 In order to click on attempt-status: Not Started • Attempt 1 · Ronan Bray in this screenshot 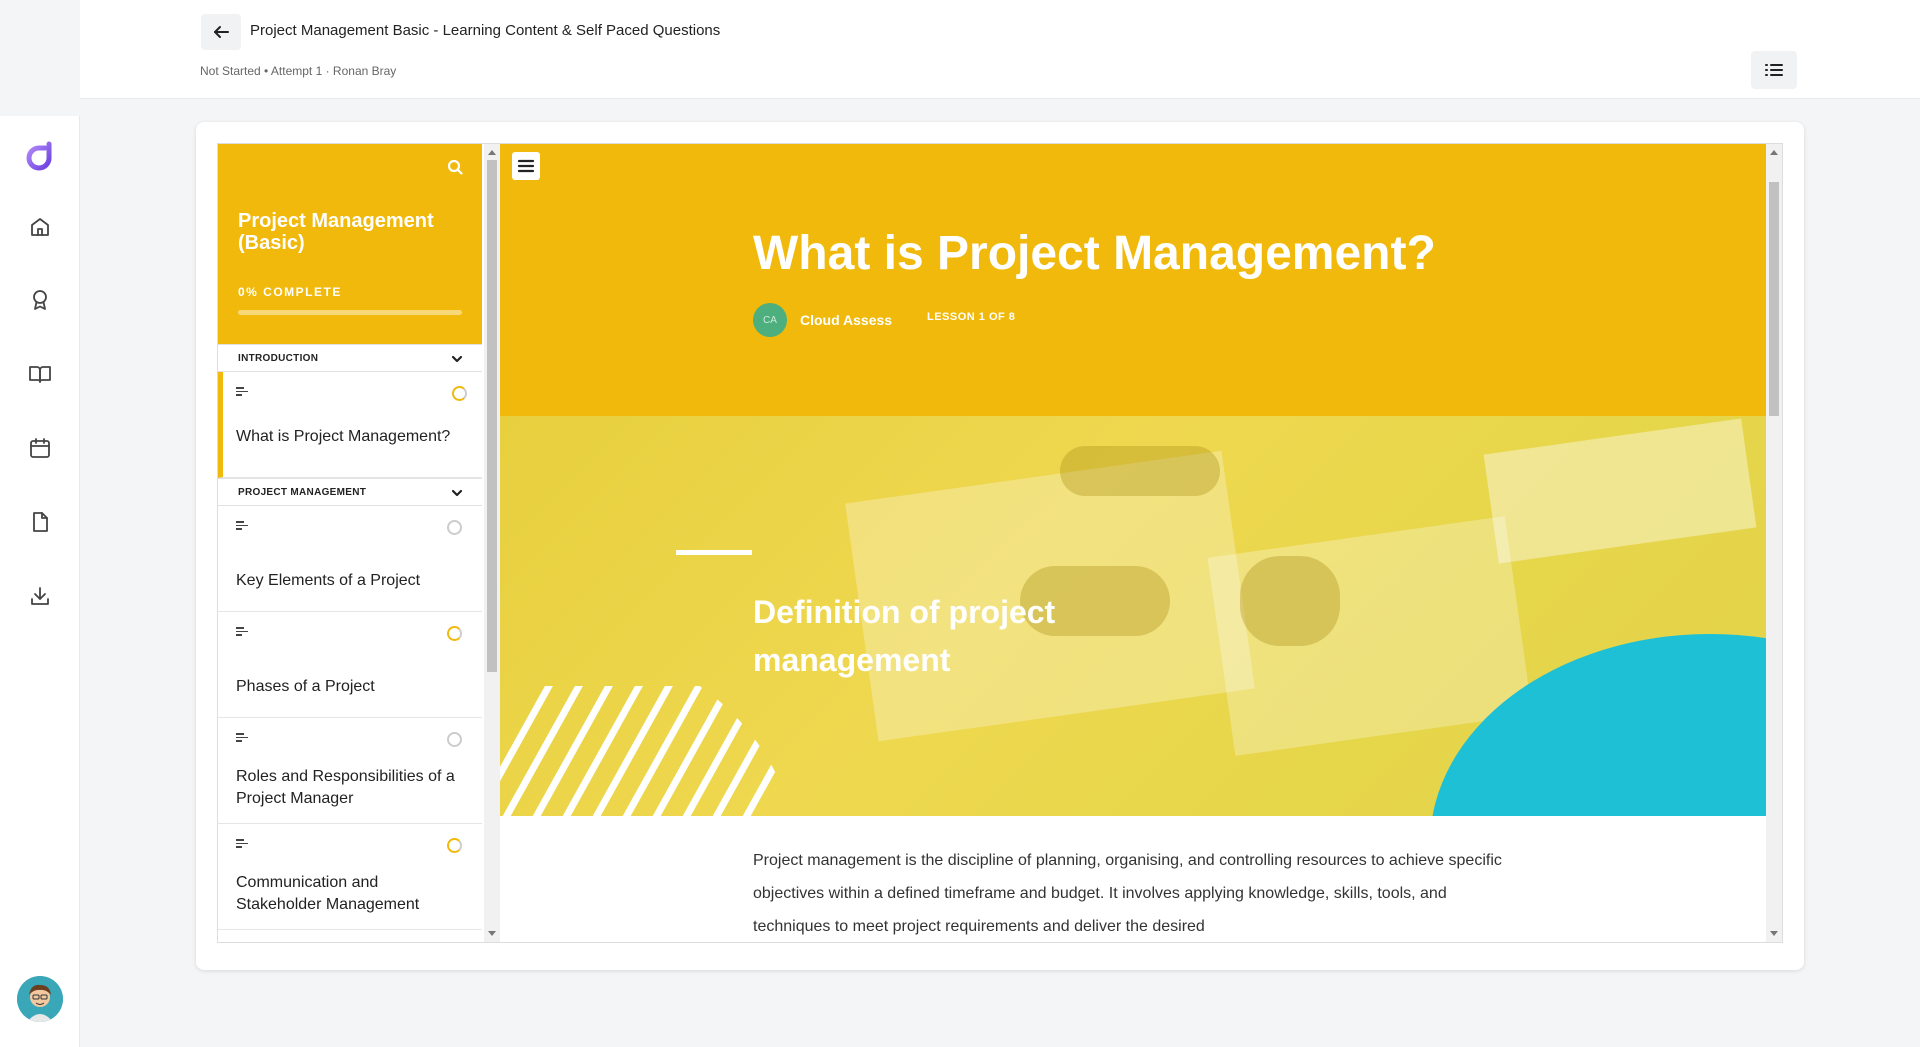, I will do `click(298, 71)`.